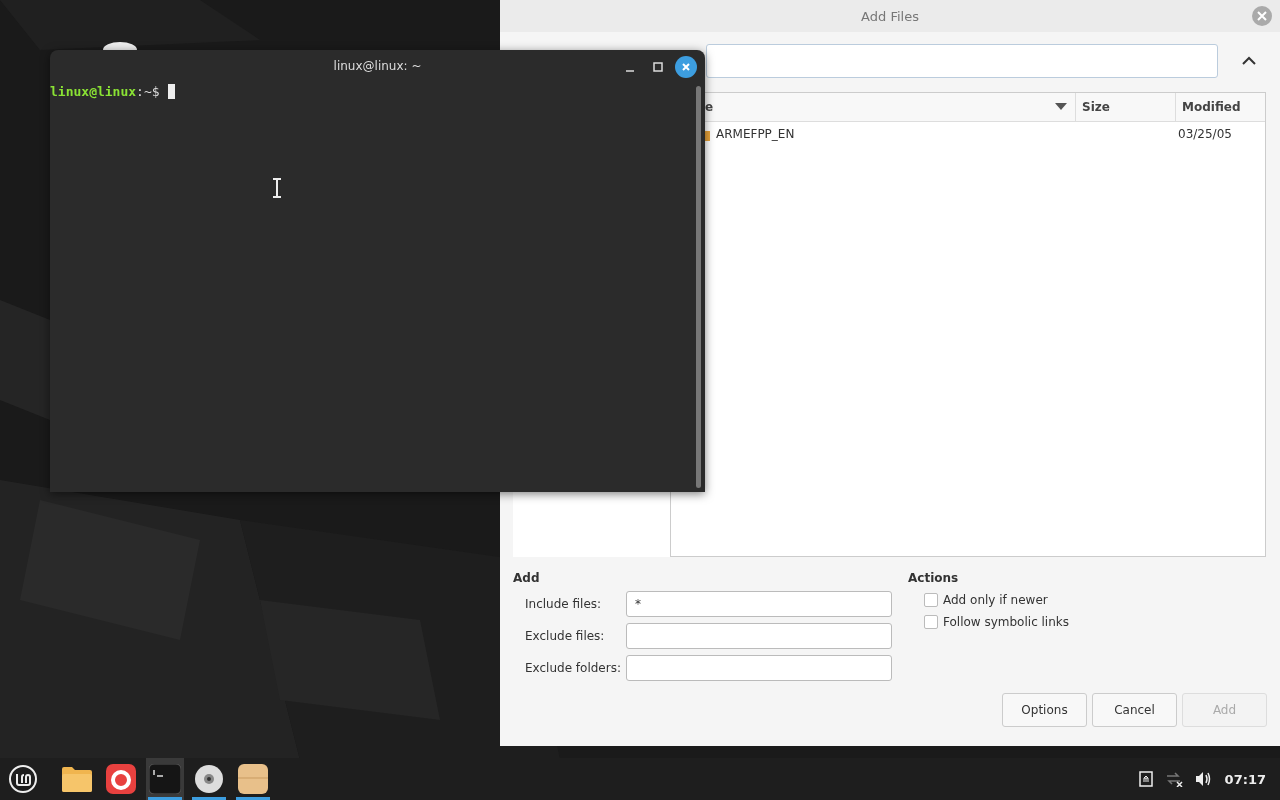  What do you see at coordinates (277, 188) in the screenshot?
I see `i-beam-cursor-icon` at bounding box center [277, 188].